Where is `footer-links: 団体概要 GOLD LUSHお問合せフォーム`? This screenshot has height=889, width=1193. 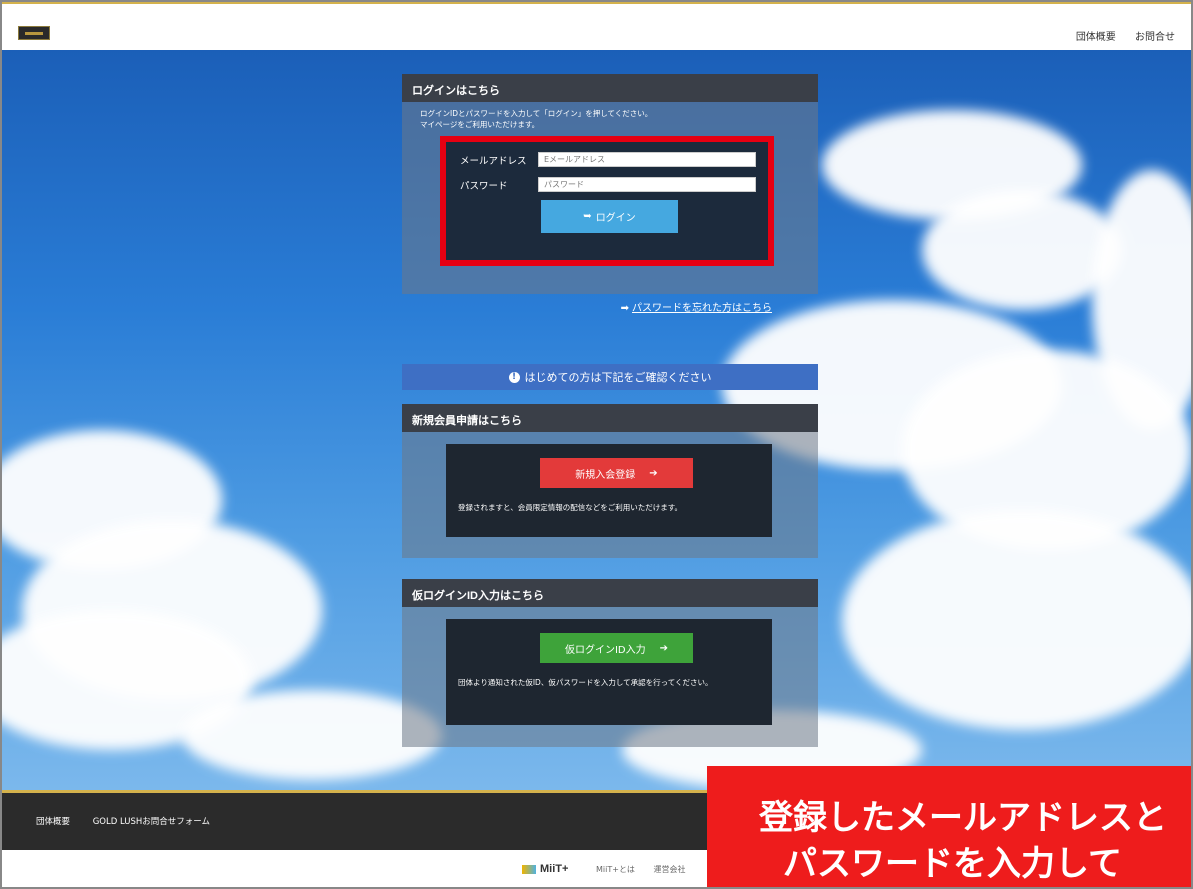 footer-links: 団体概要 GOLD LUSHお問合せフォーム is located at coordinates (133, 821).